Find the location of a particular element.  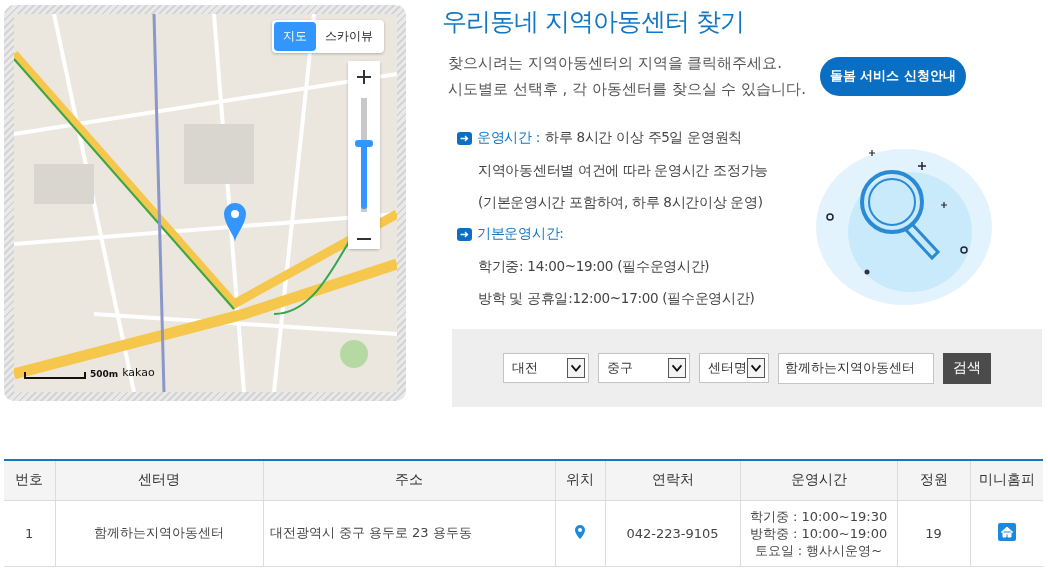

minus-icon is located at coordinates (364, 239).